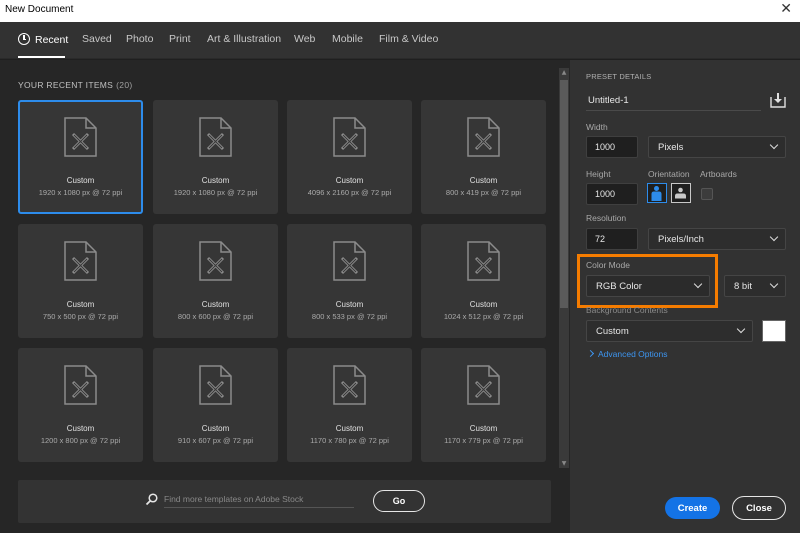  I want to click on landscape-icon, so click(680, 193).